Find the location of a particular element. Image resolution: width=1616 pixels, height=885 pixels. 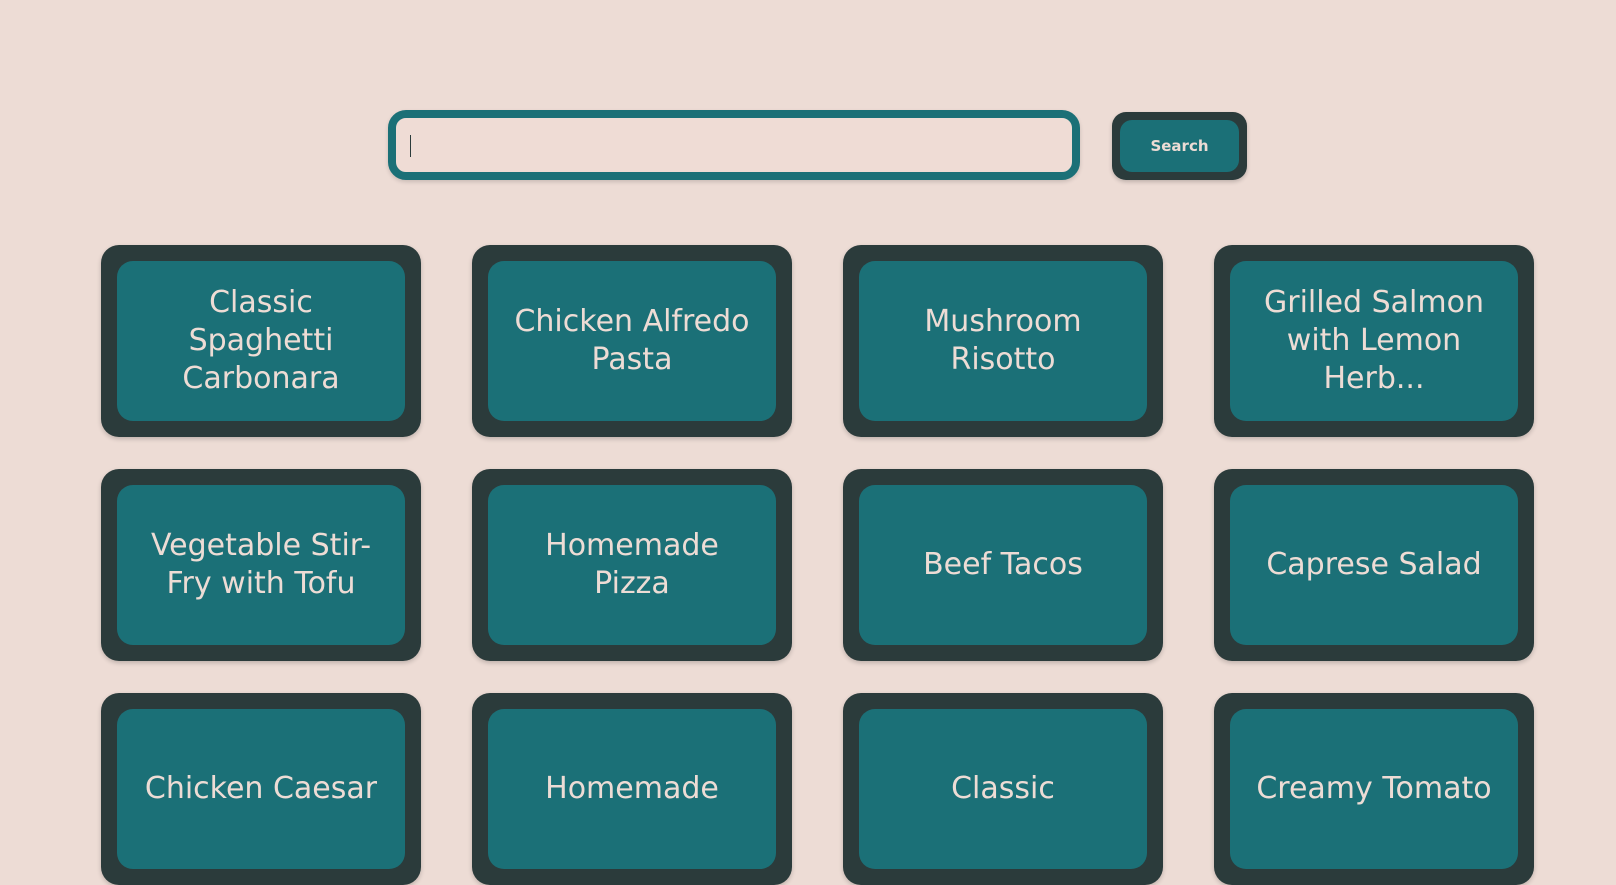

recipe-title: Chicken Alfredo Pasta is located at coordinates (632, 340).